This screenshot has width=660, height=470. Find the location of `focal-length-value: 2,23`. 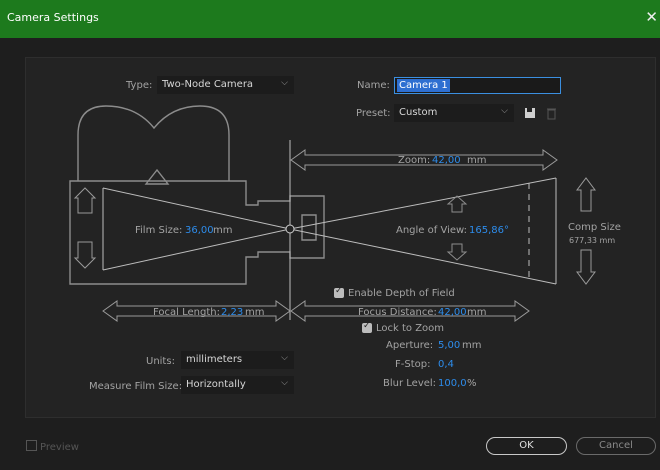

focal-length-value: 2,23 is located at coordinates (232, 312).